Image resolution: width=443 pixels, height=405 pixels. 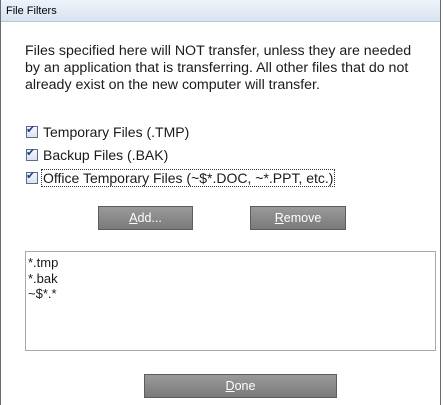 I want to click on add-mnemonic: A, so click(x=133, y=218).